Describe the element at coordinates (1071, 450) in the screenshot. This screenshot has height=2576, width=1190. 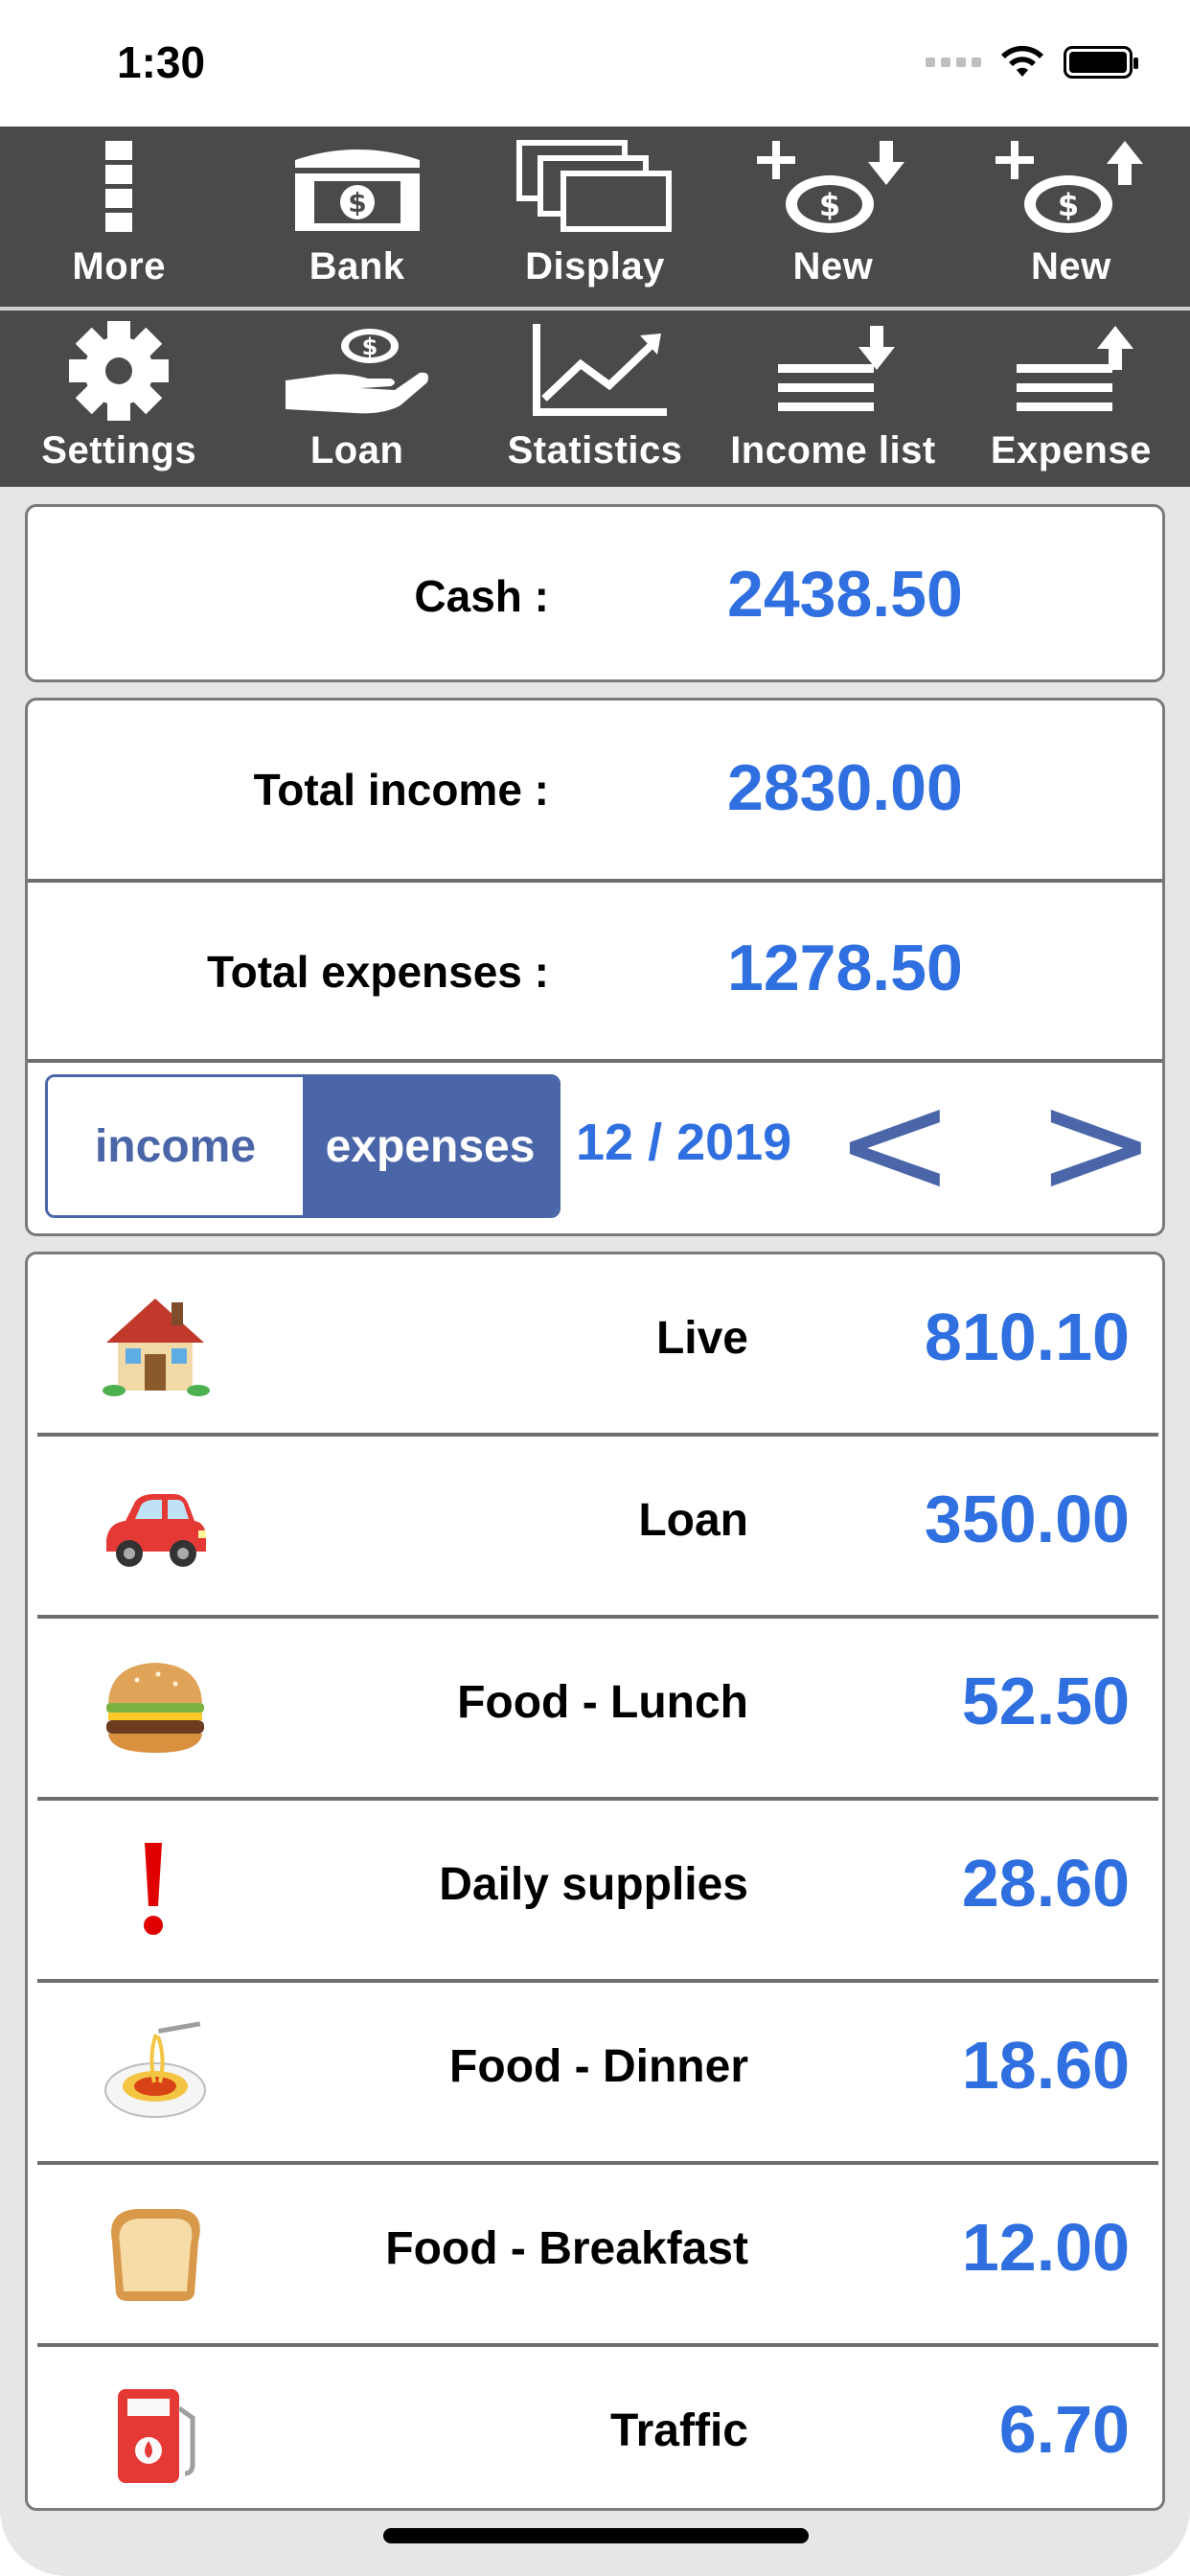
I see `expense-list-label: Expense` at that location.